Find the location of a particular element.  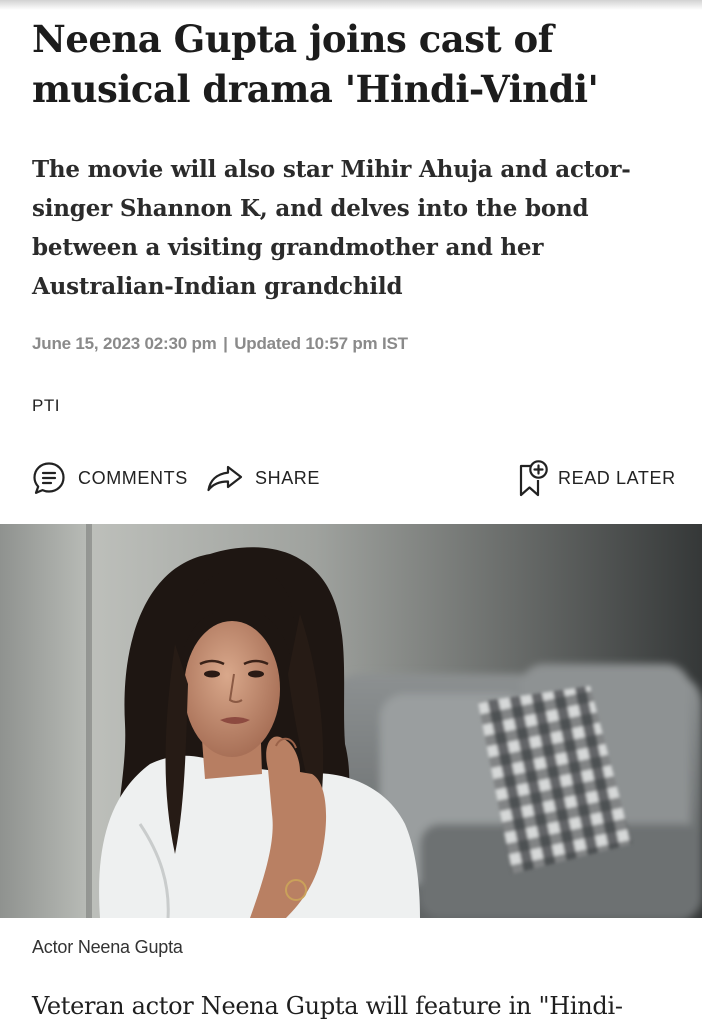

comment-bubble-icon is located at coordinates (49, 478).